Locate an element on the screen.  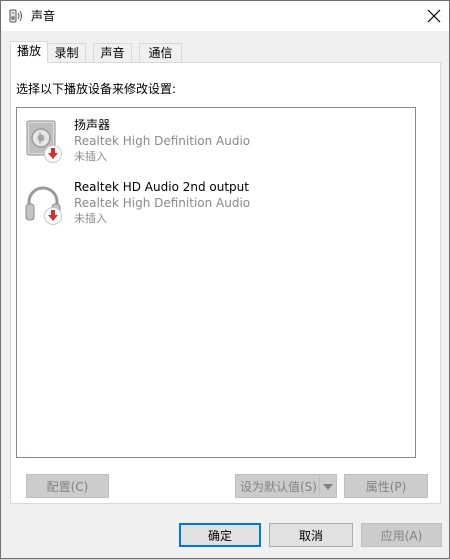
set-default-dropdown is located at coordinates (327, 486).